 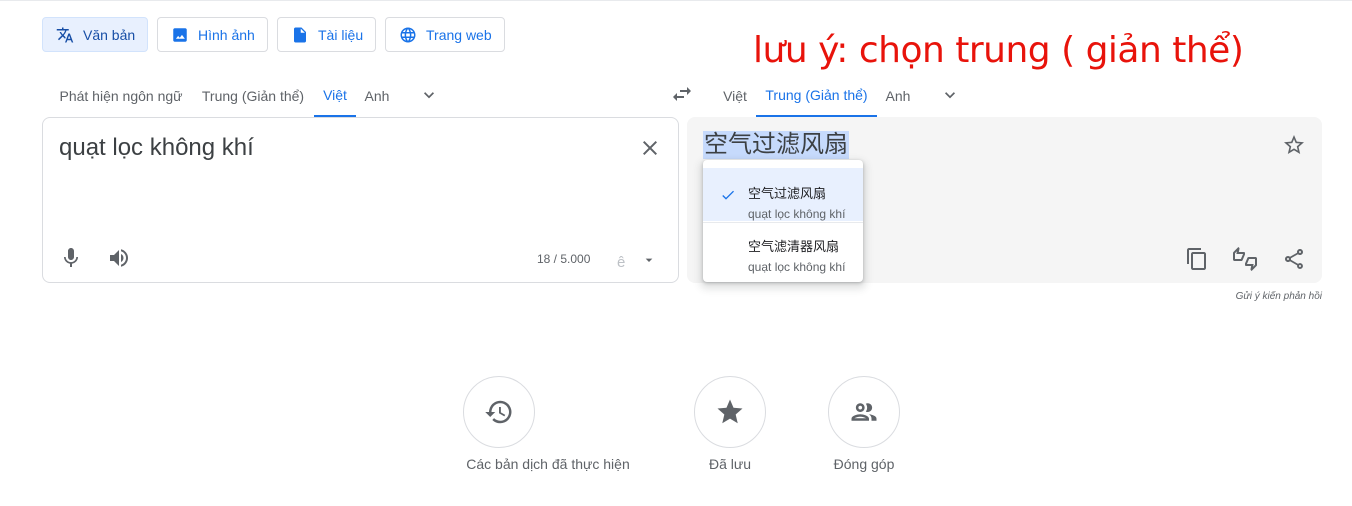 I want to click on contribute-button, so click(x=864, y=412).